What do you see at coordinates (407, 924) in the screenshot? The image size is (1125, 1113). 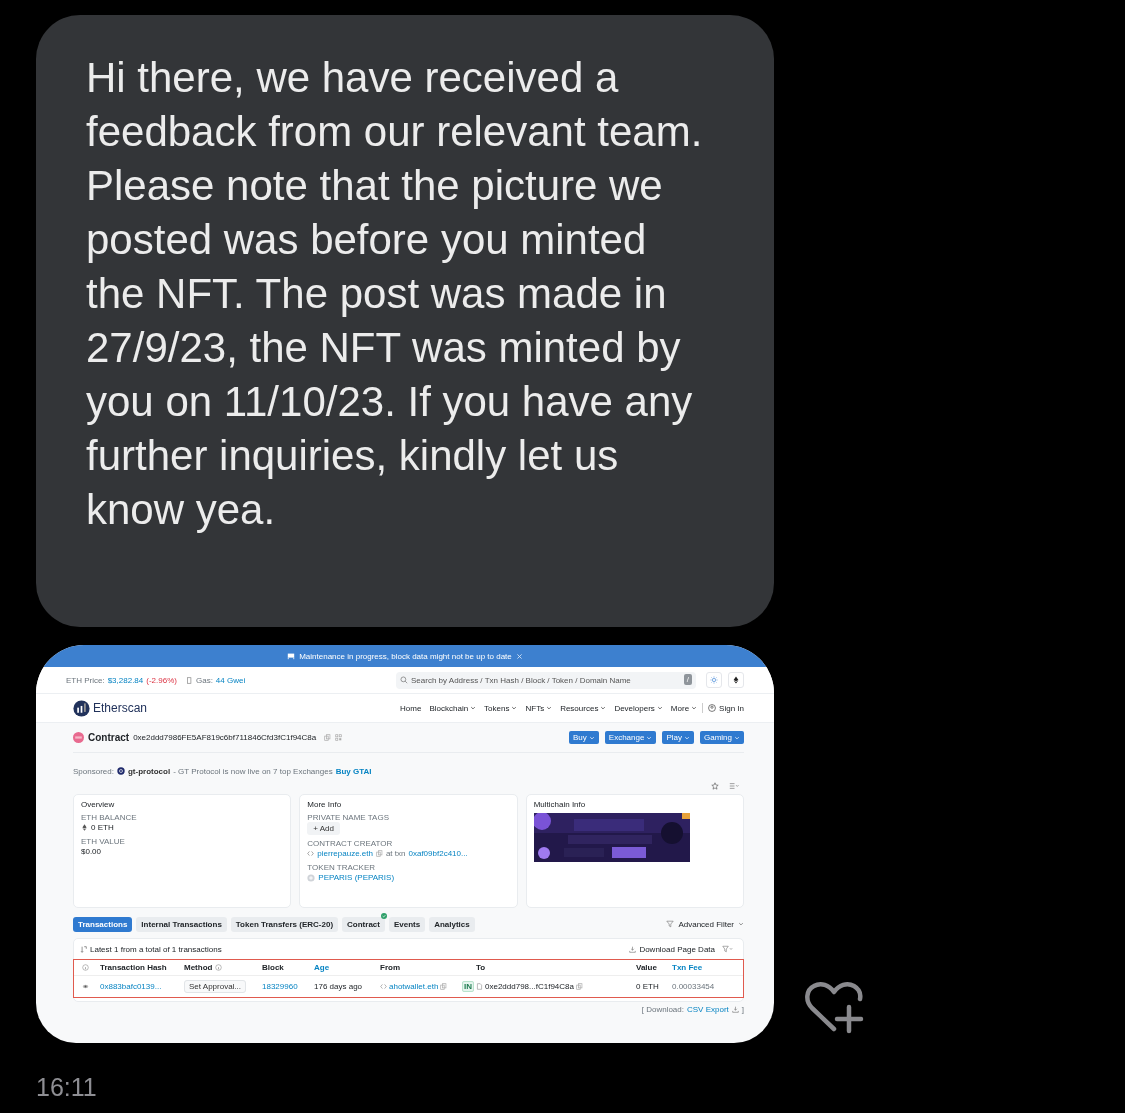 I see `tab: Events` at bounding box center [407, 924].